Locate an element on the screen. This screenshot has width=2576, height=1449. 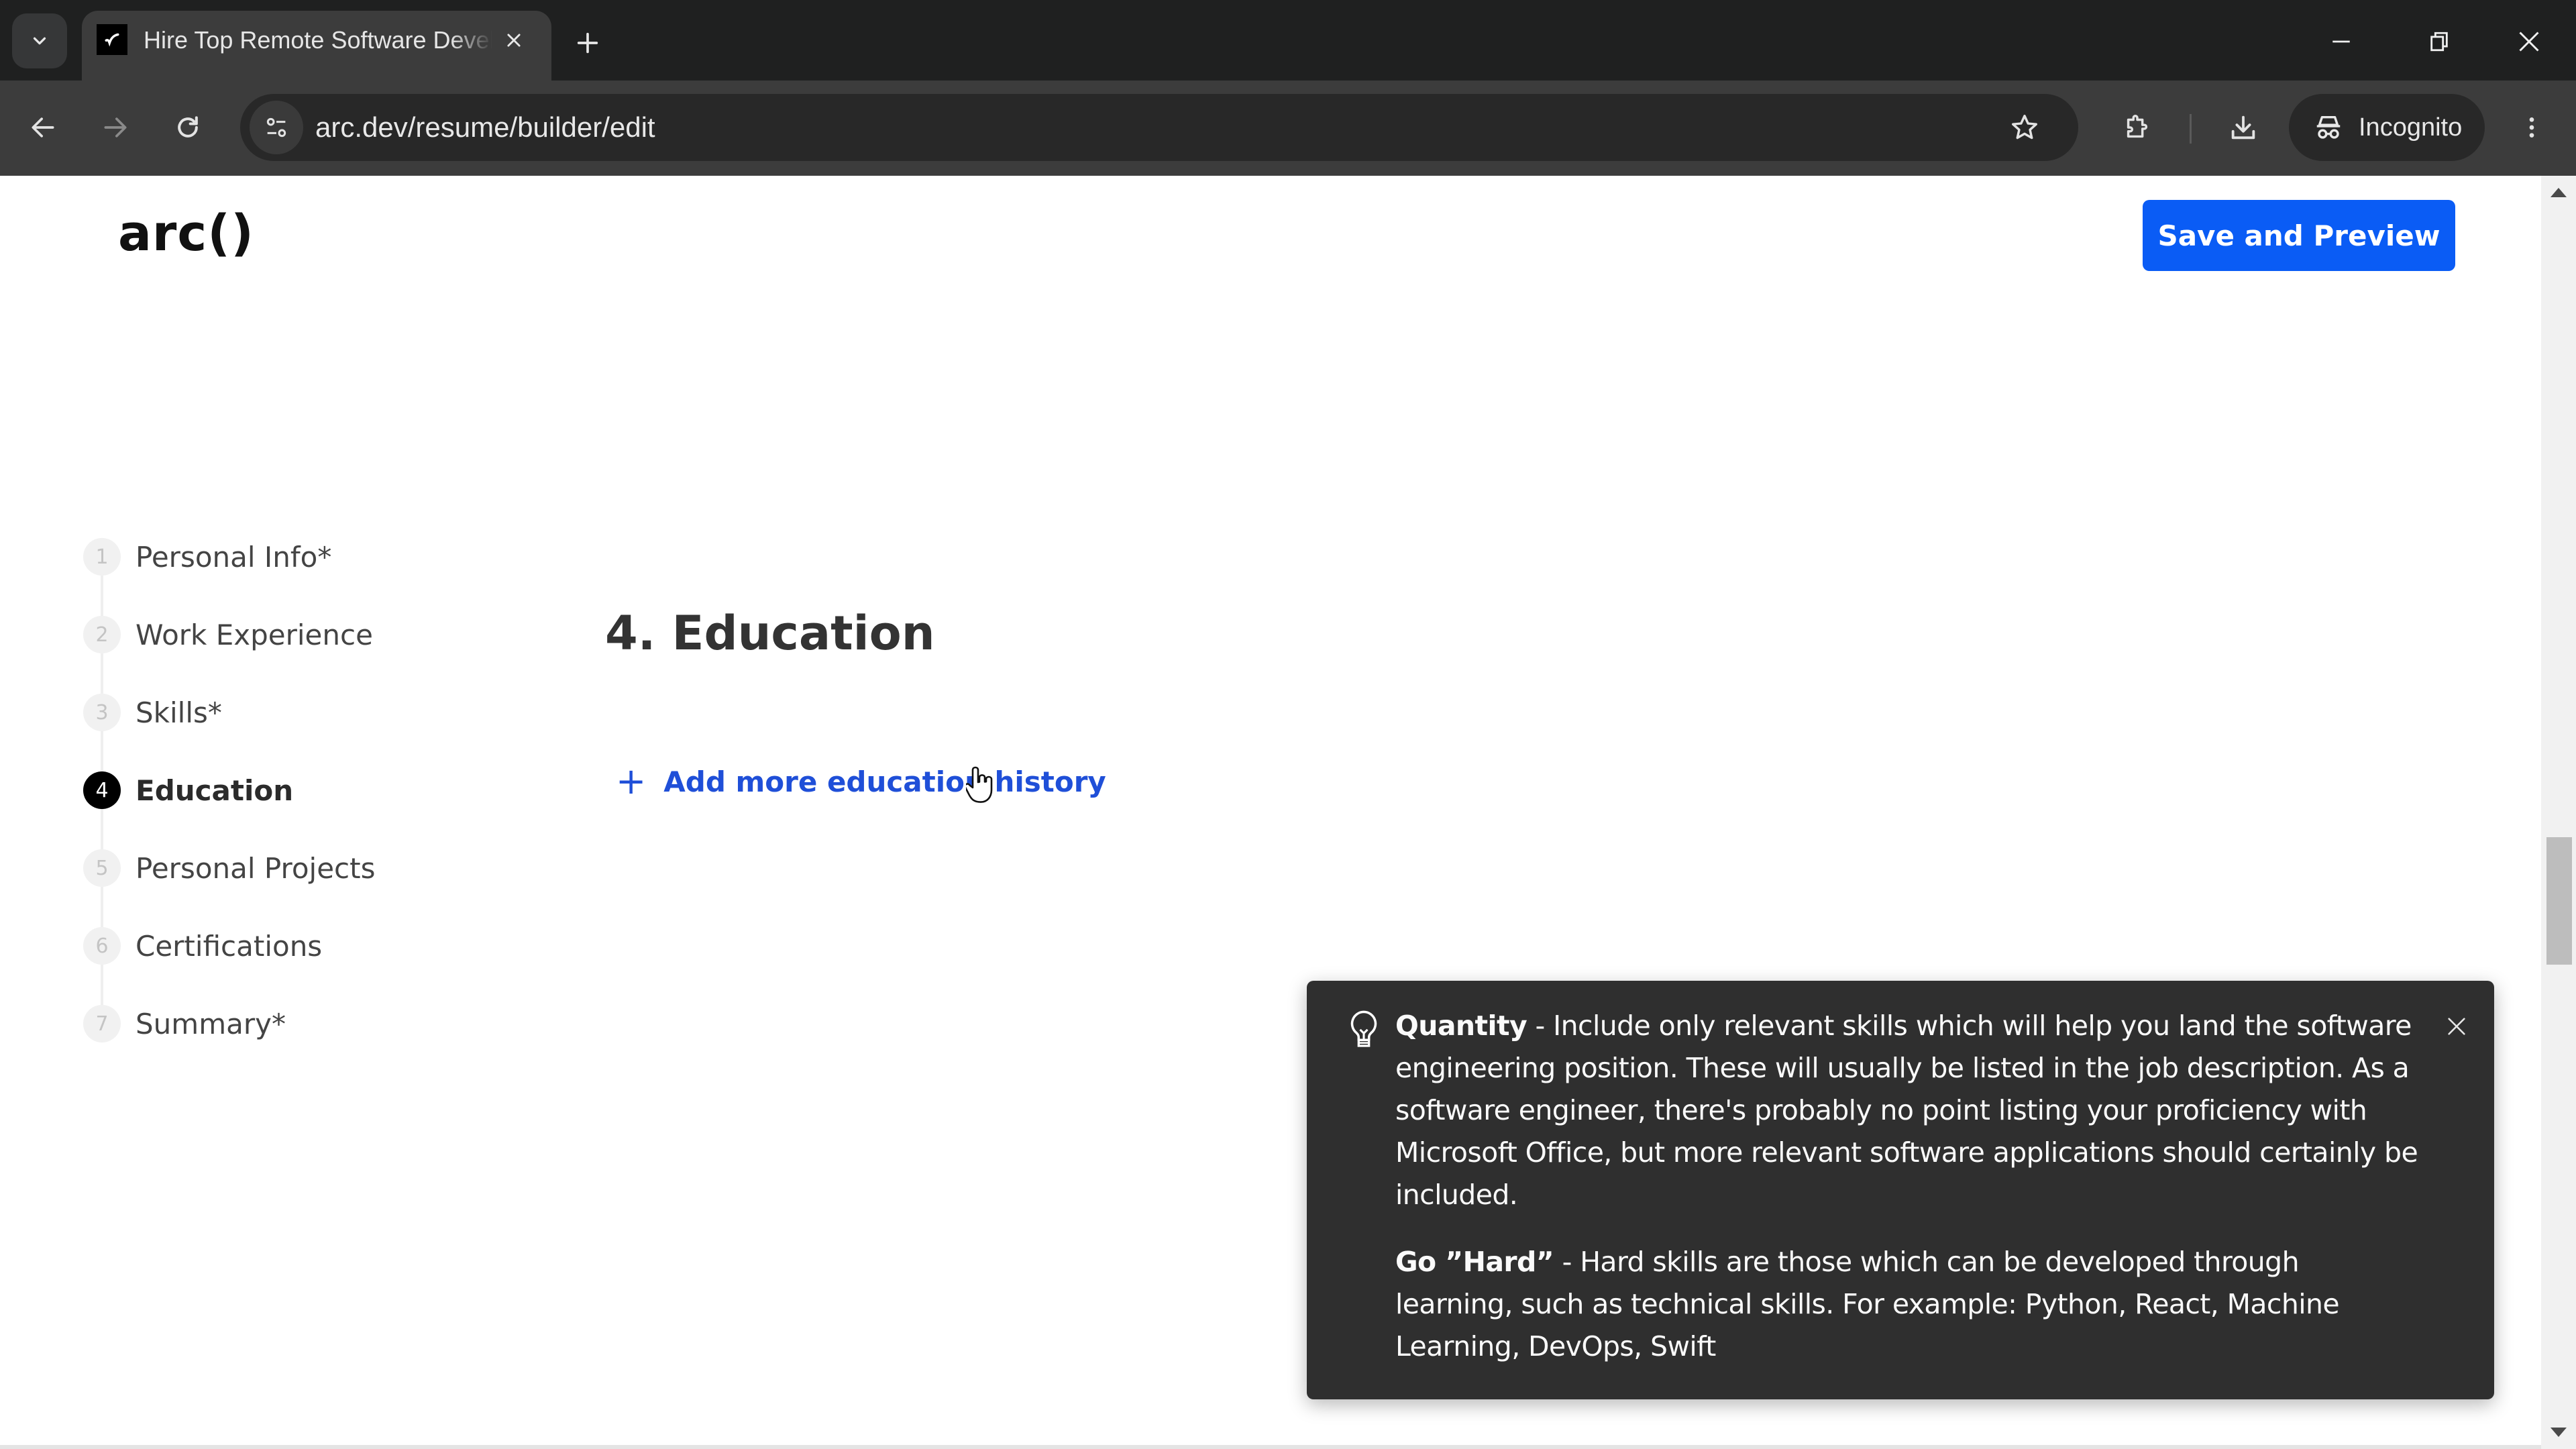
restore-icon is located at coordinates (2439, 42).